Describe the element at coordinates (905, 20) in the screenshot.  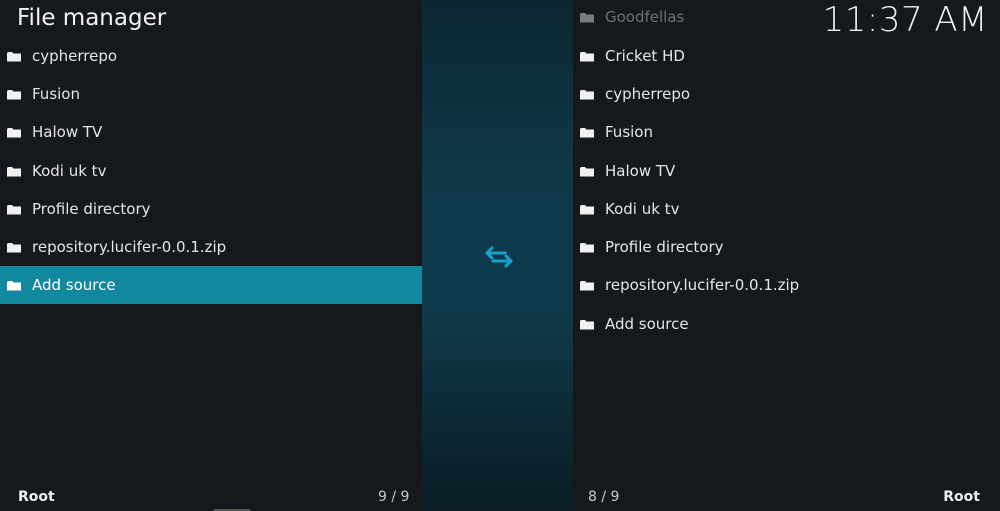
I see `clock: 11:37 AM` at that location.